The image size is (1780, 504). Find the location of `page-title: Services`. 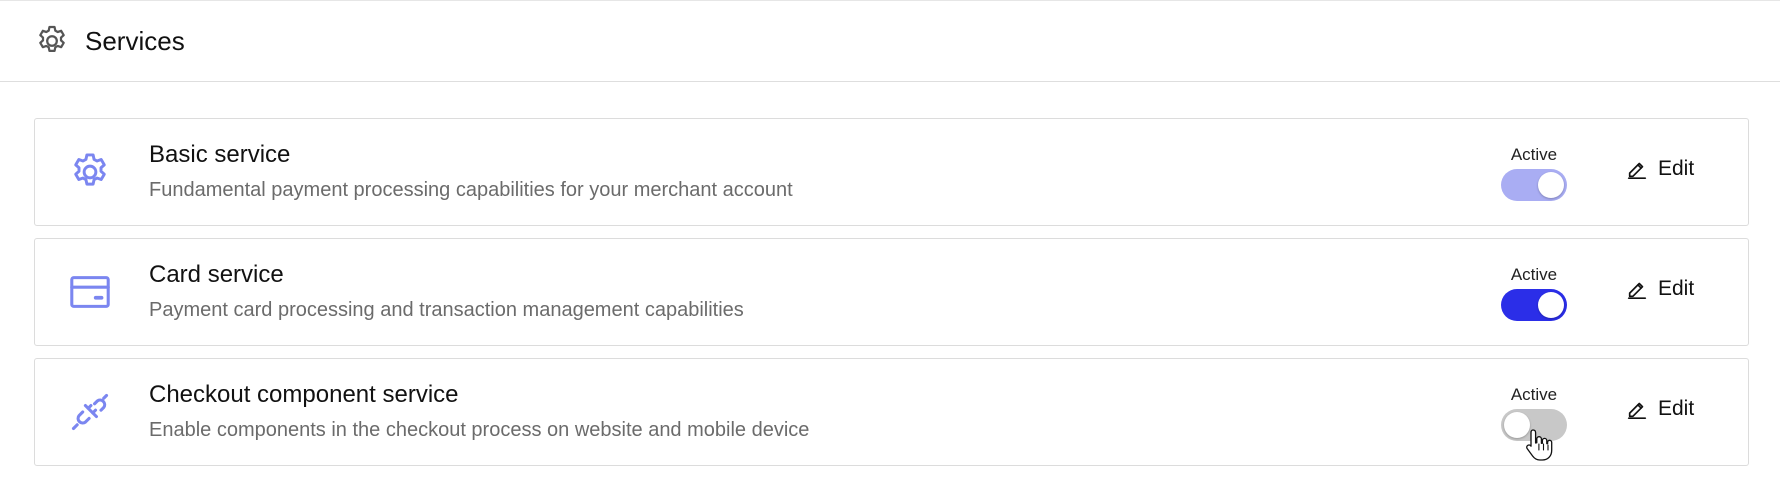

page-title: Services is located at coordinates (135, 40).